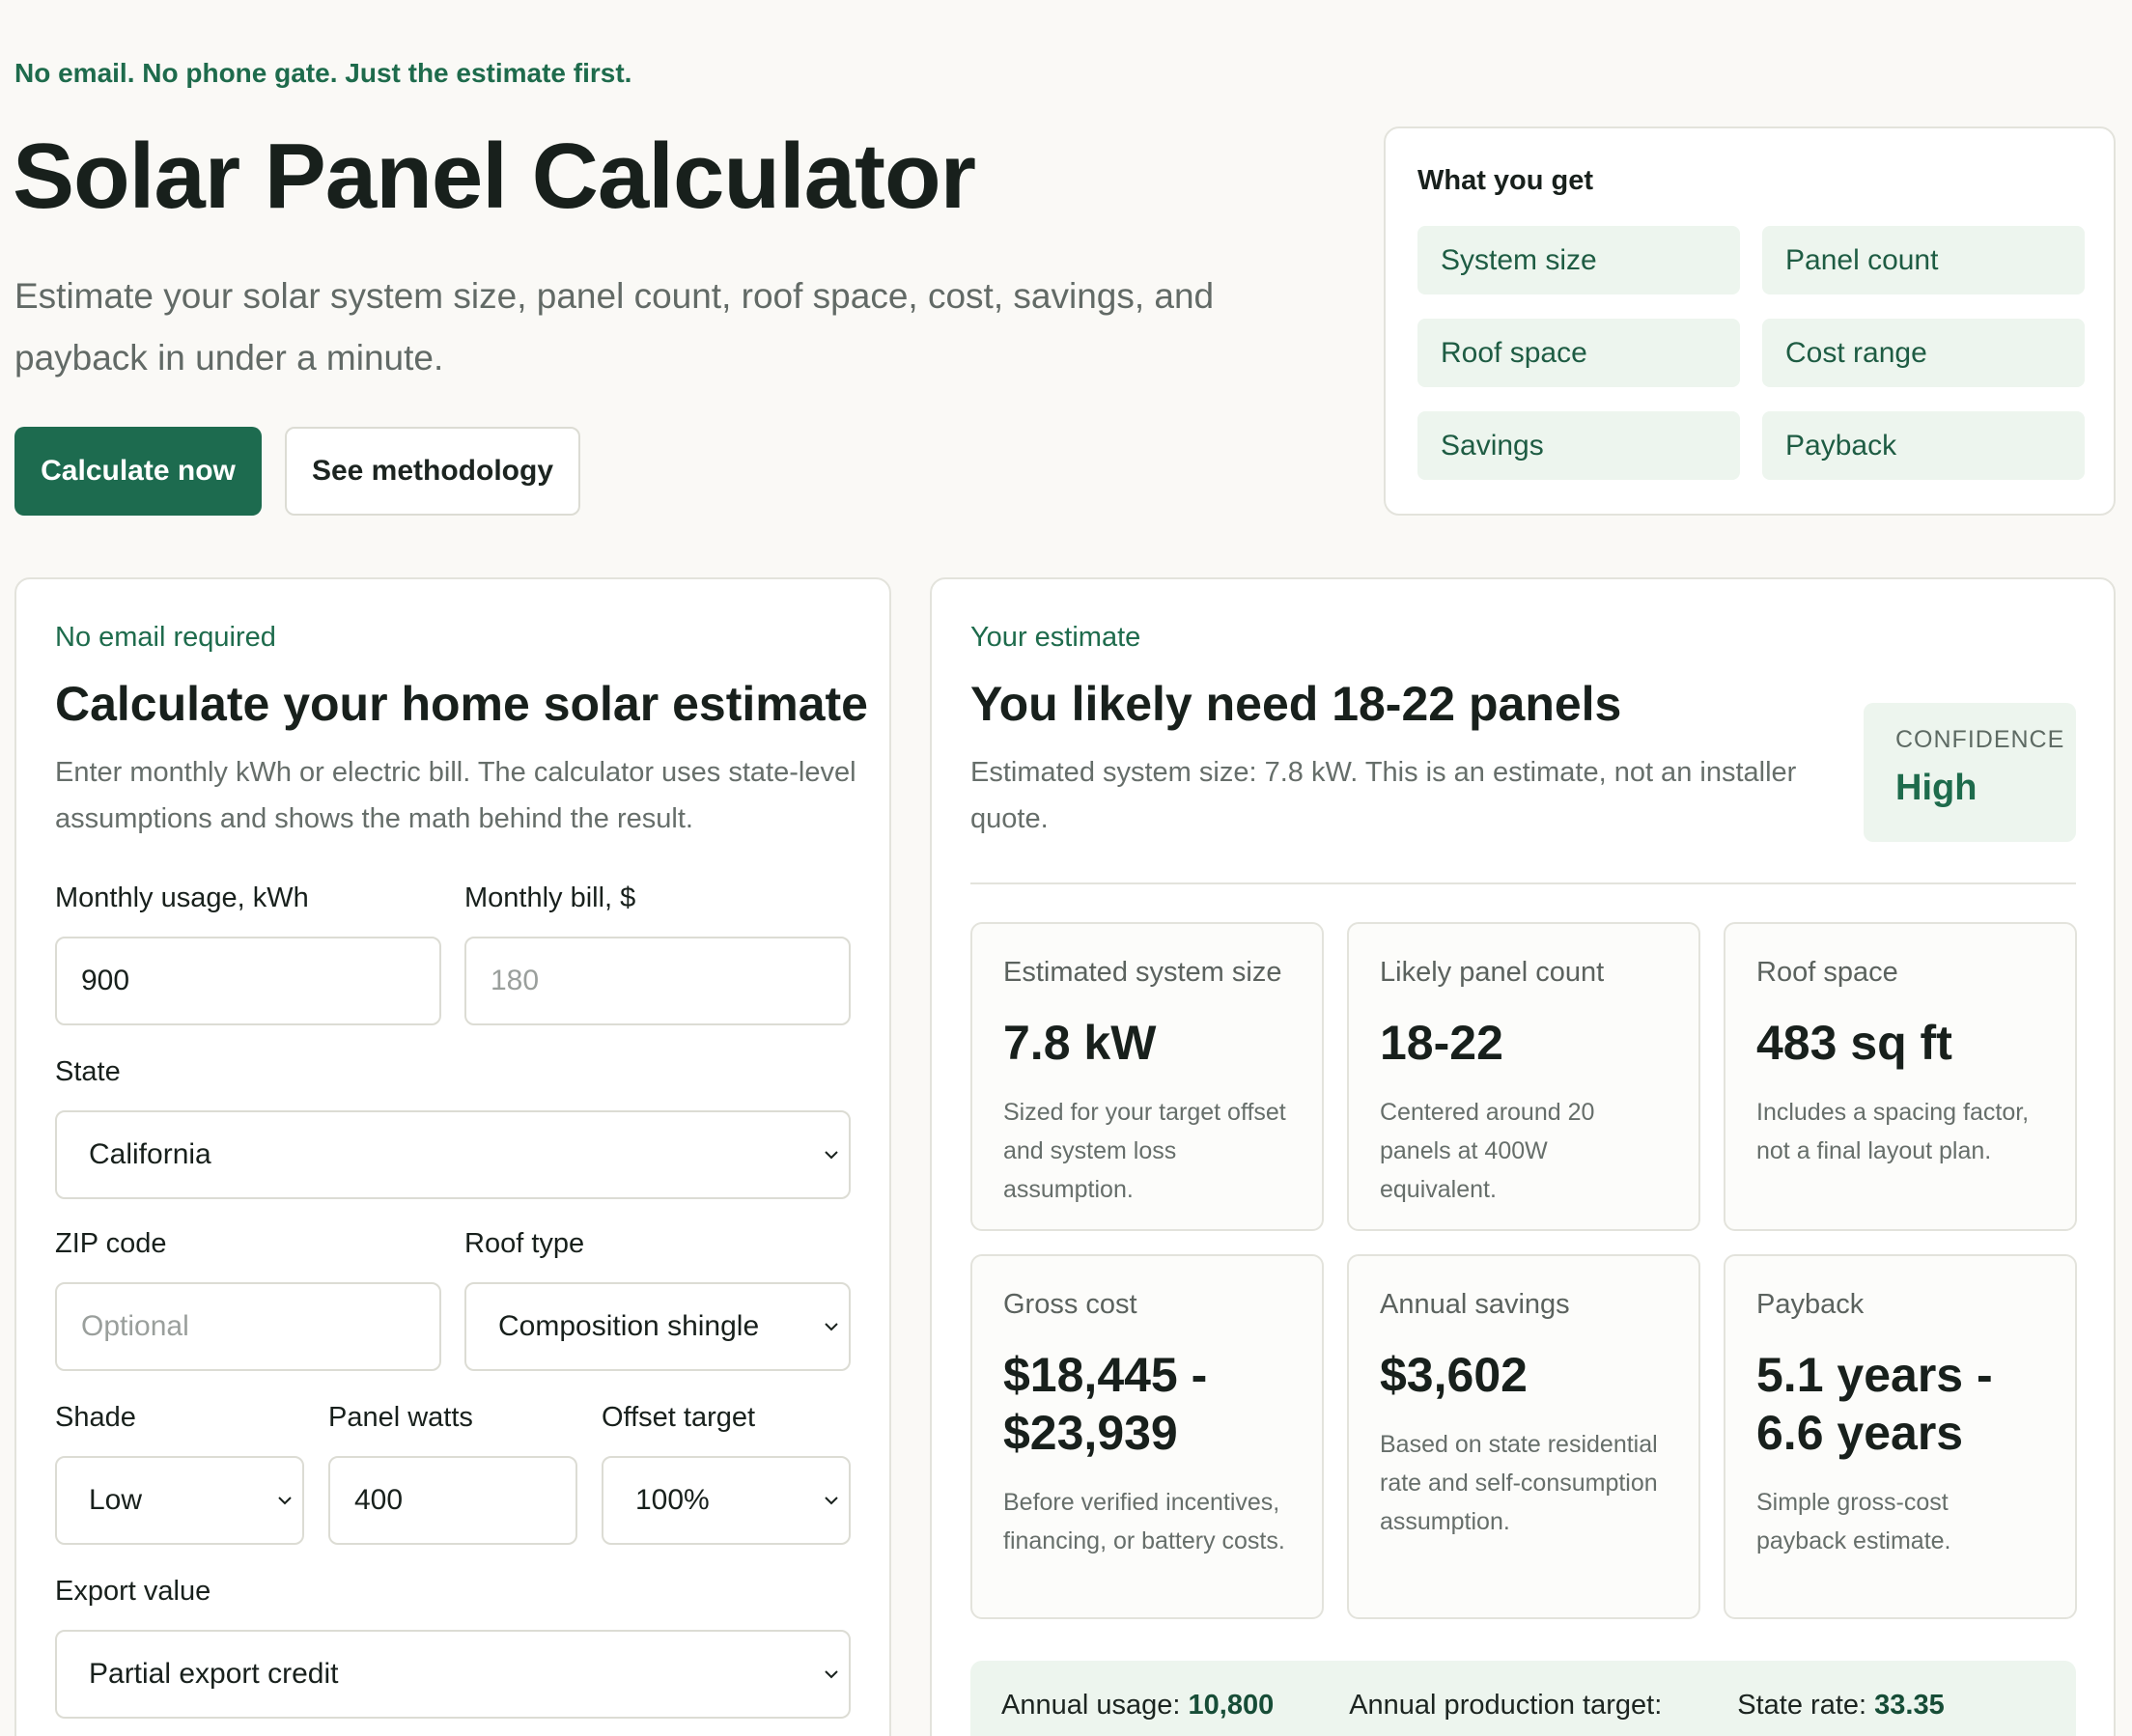 This screenshot has height=1736, width=2132. What do you see at coordinates (1810, 1305) in the screenshot?
I see `metric-label: Payback` at bounding box center [1810, 1305].